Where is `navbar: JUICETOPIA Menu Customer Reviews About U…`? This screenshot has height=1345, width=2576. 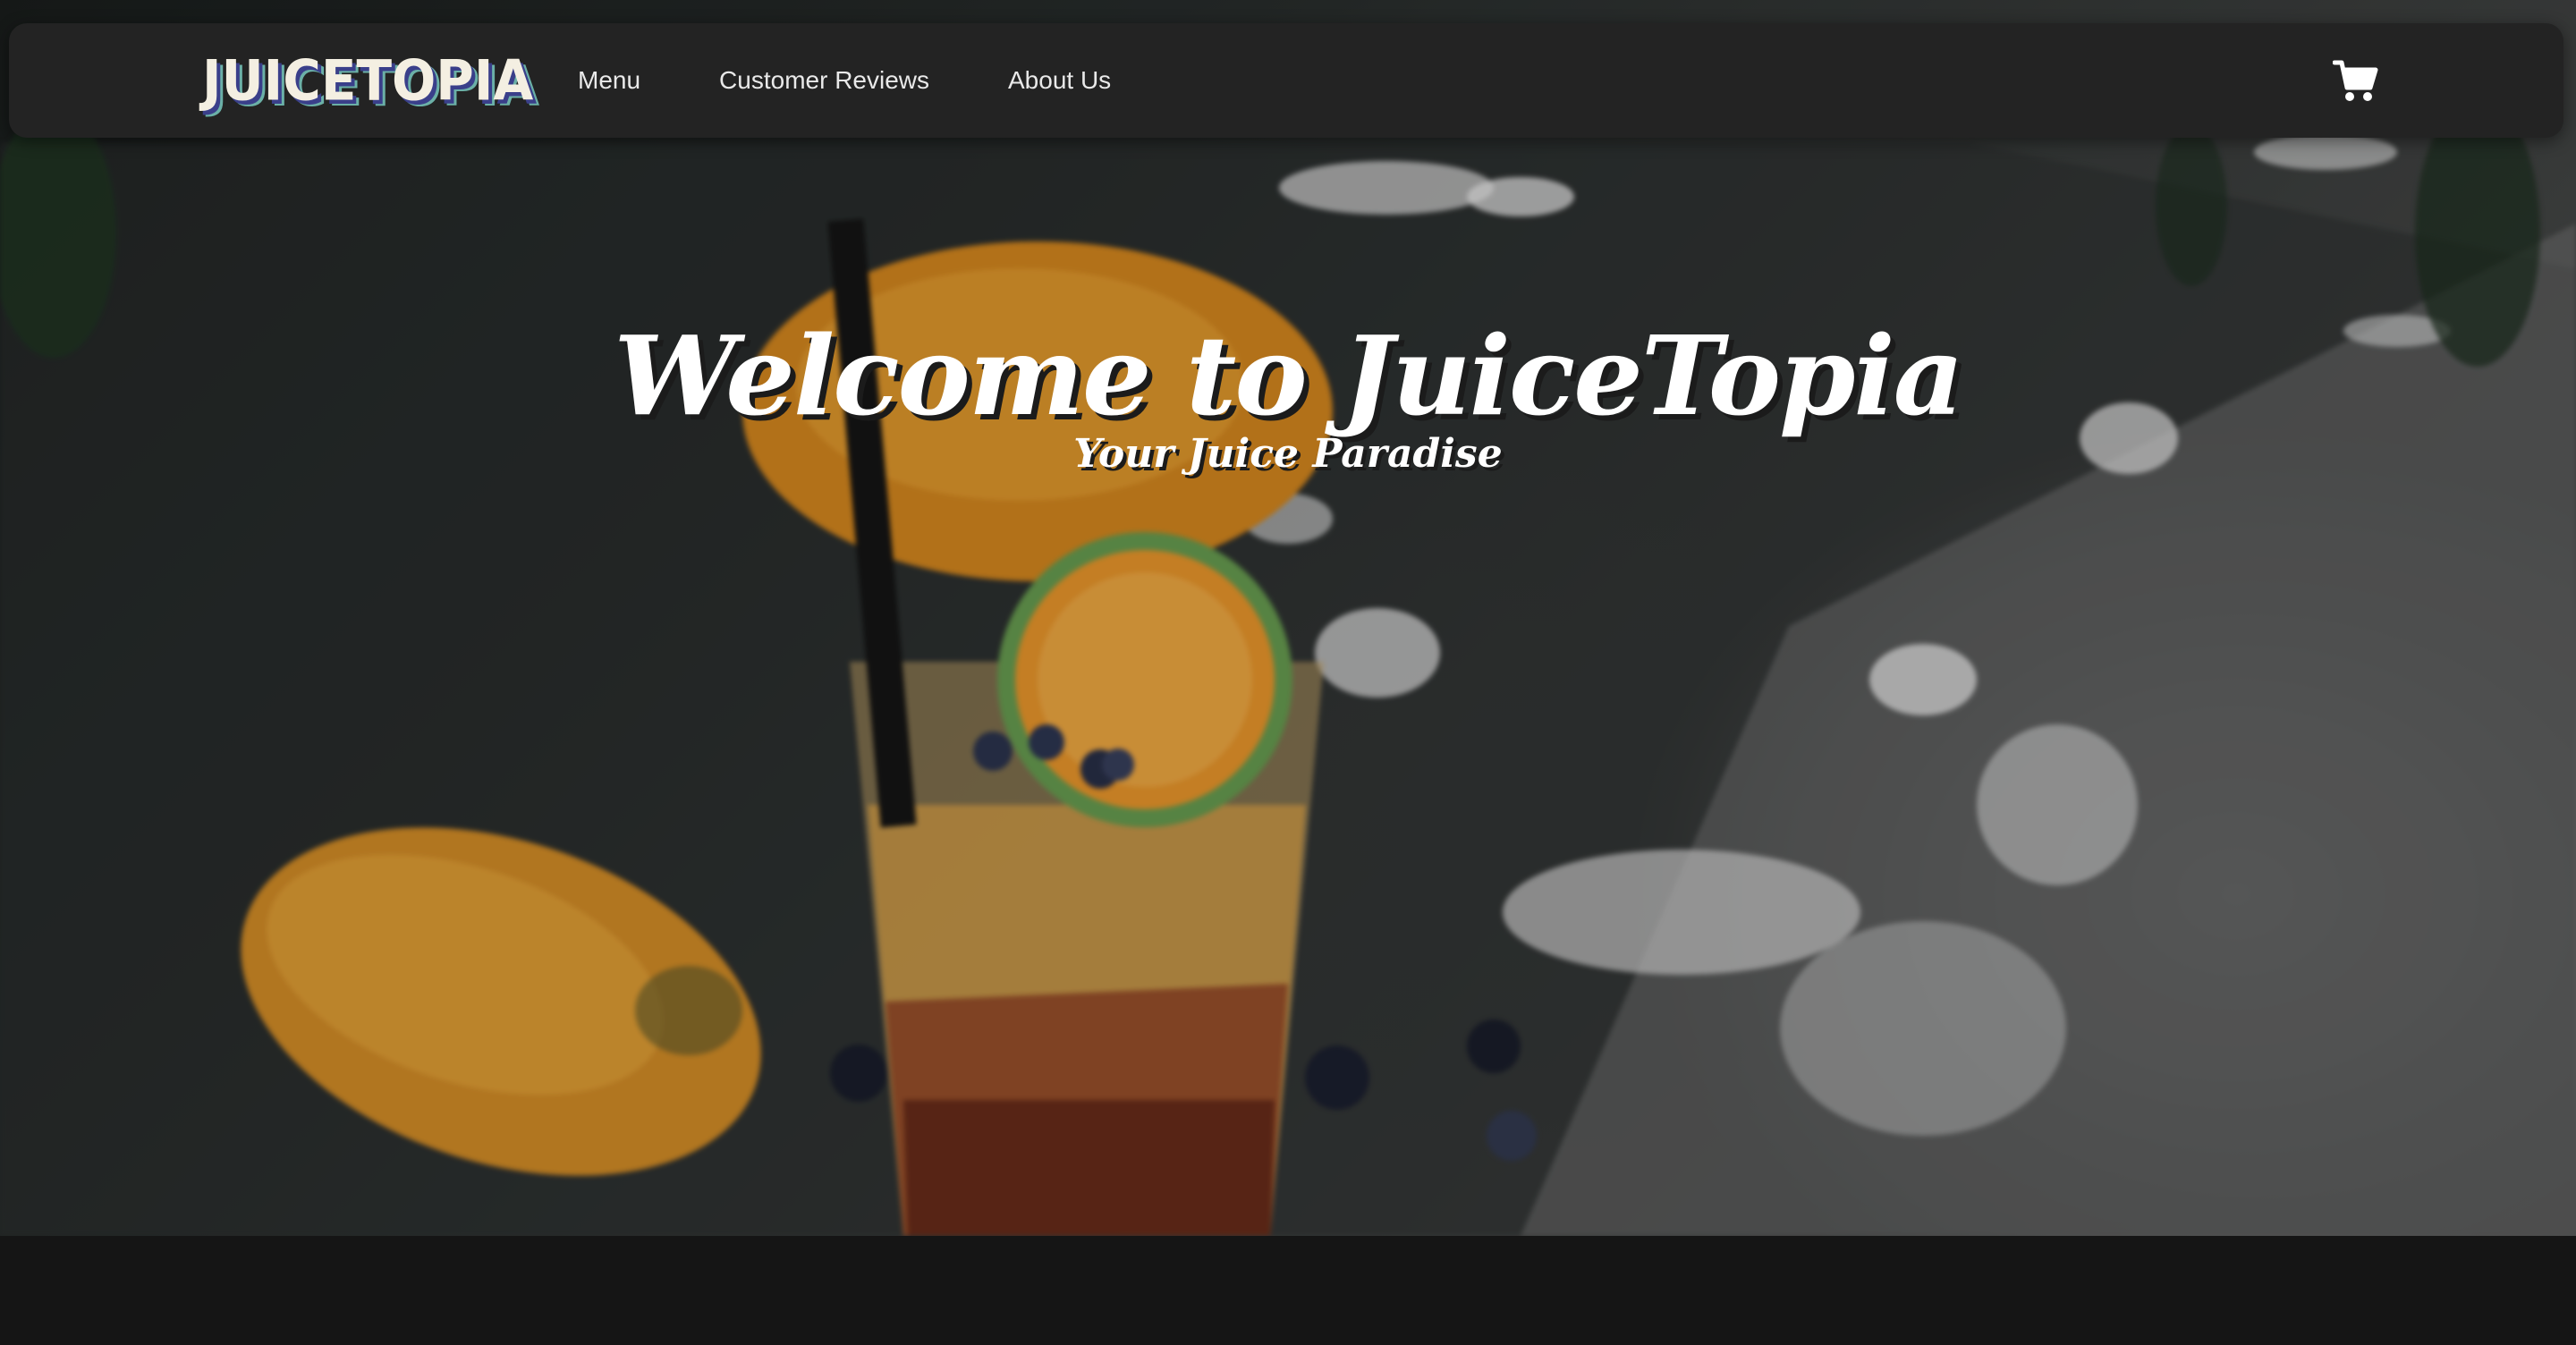
navbar: JUICETOPIA Menu Customer Reviews About U… is located at coordinates (1286, 80).